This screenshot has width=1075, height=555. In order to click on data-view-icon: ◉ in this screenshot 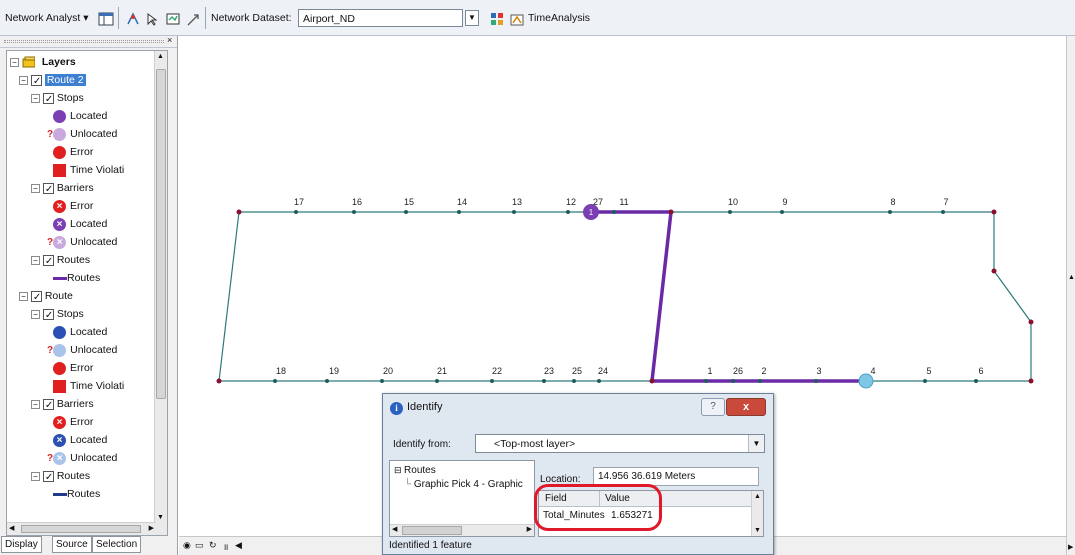, I will do `click(187, 545)`.